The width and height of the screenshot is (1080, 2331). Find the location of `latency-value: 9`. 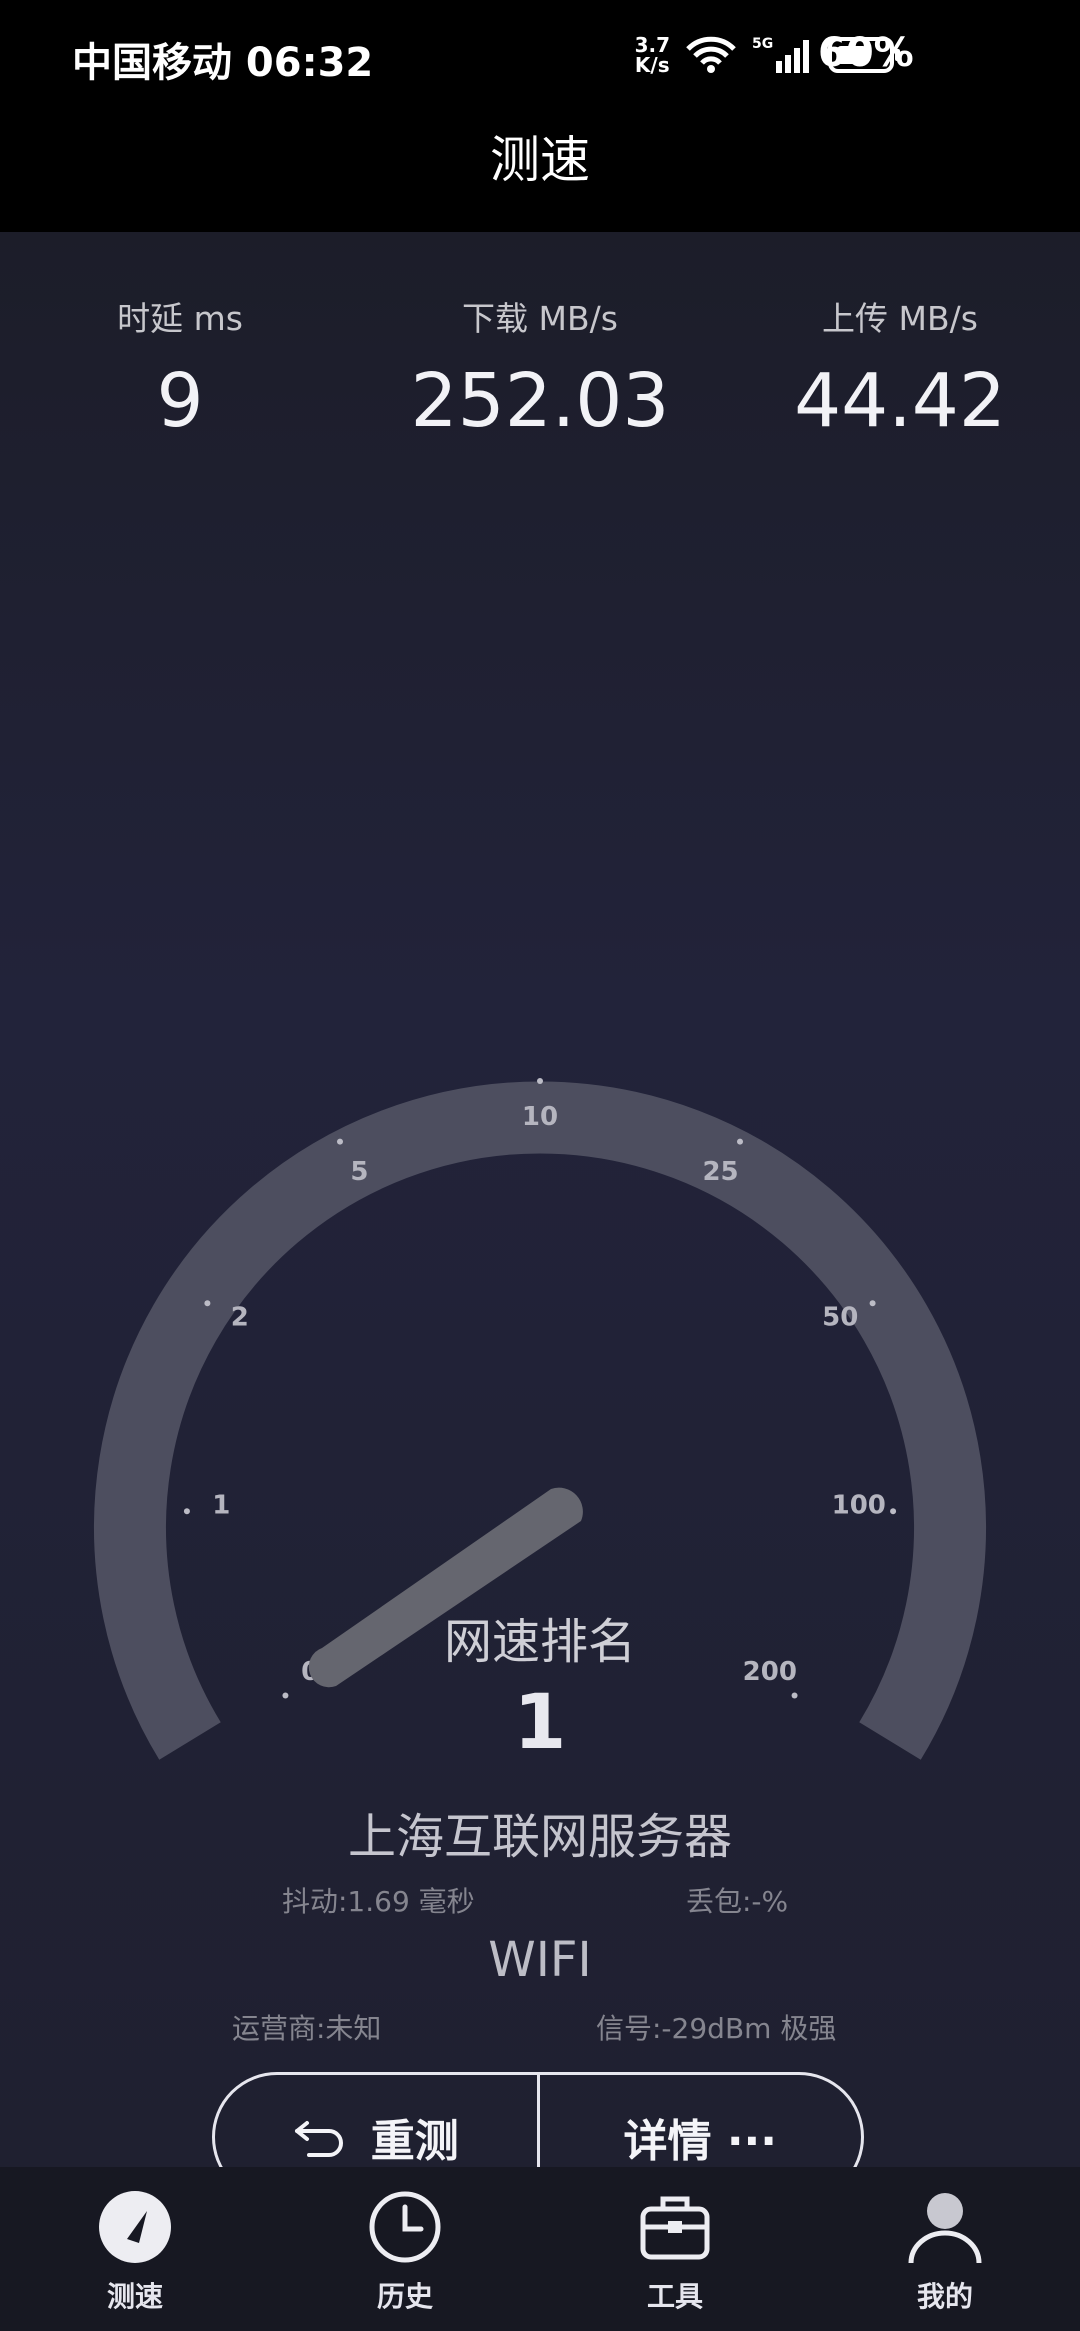

latency-value: 9 is located at coordinates (180, 401).